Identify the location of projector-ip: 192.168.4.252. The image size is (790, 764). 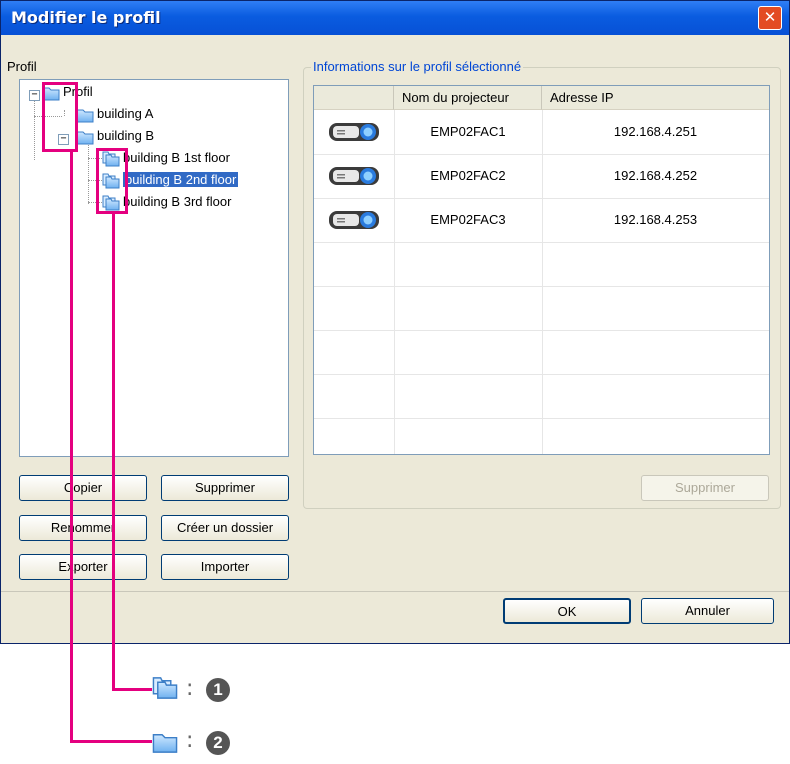
(655, 175).